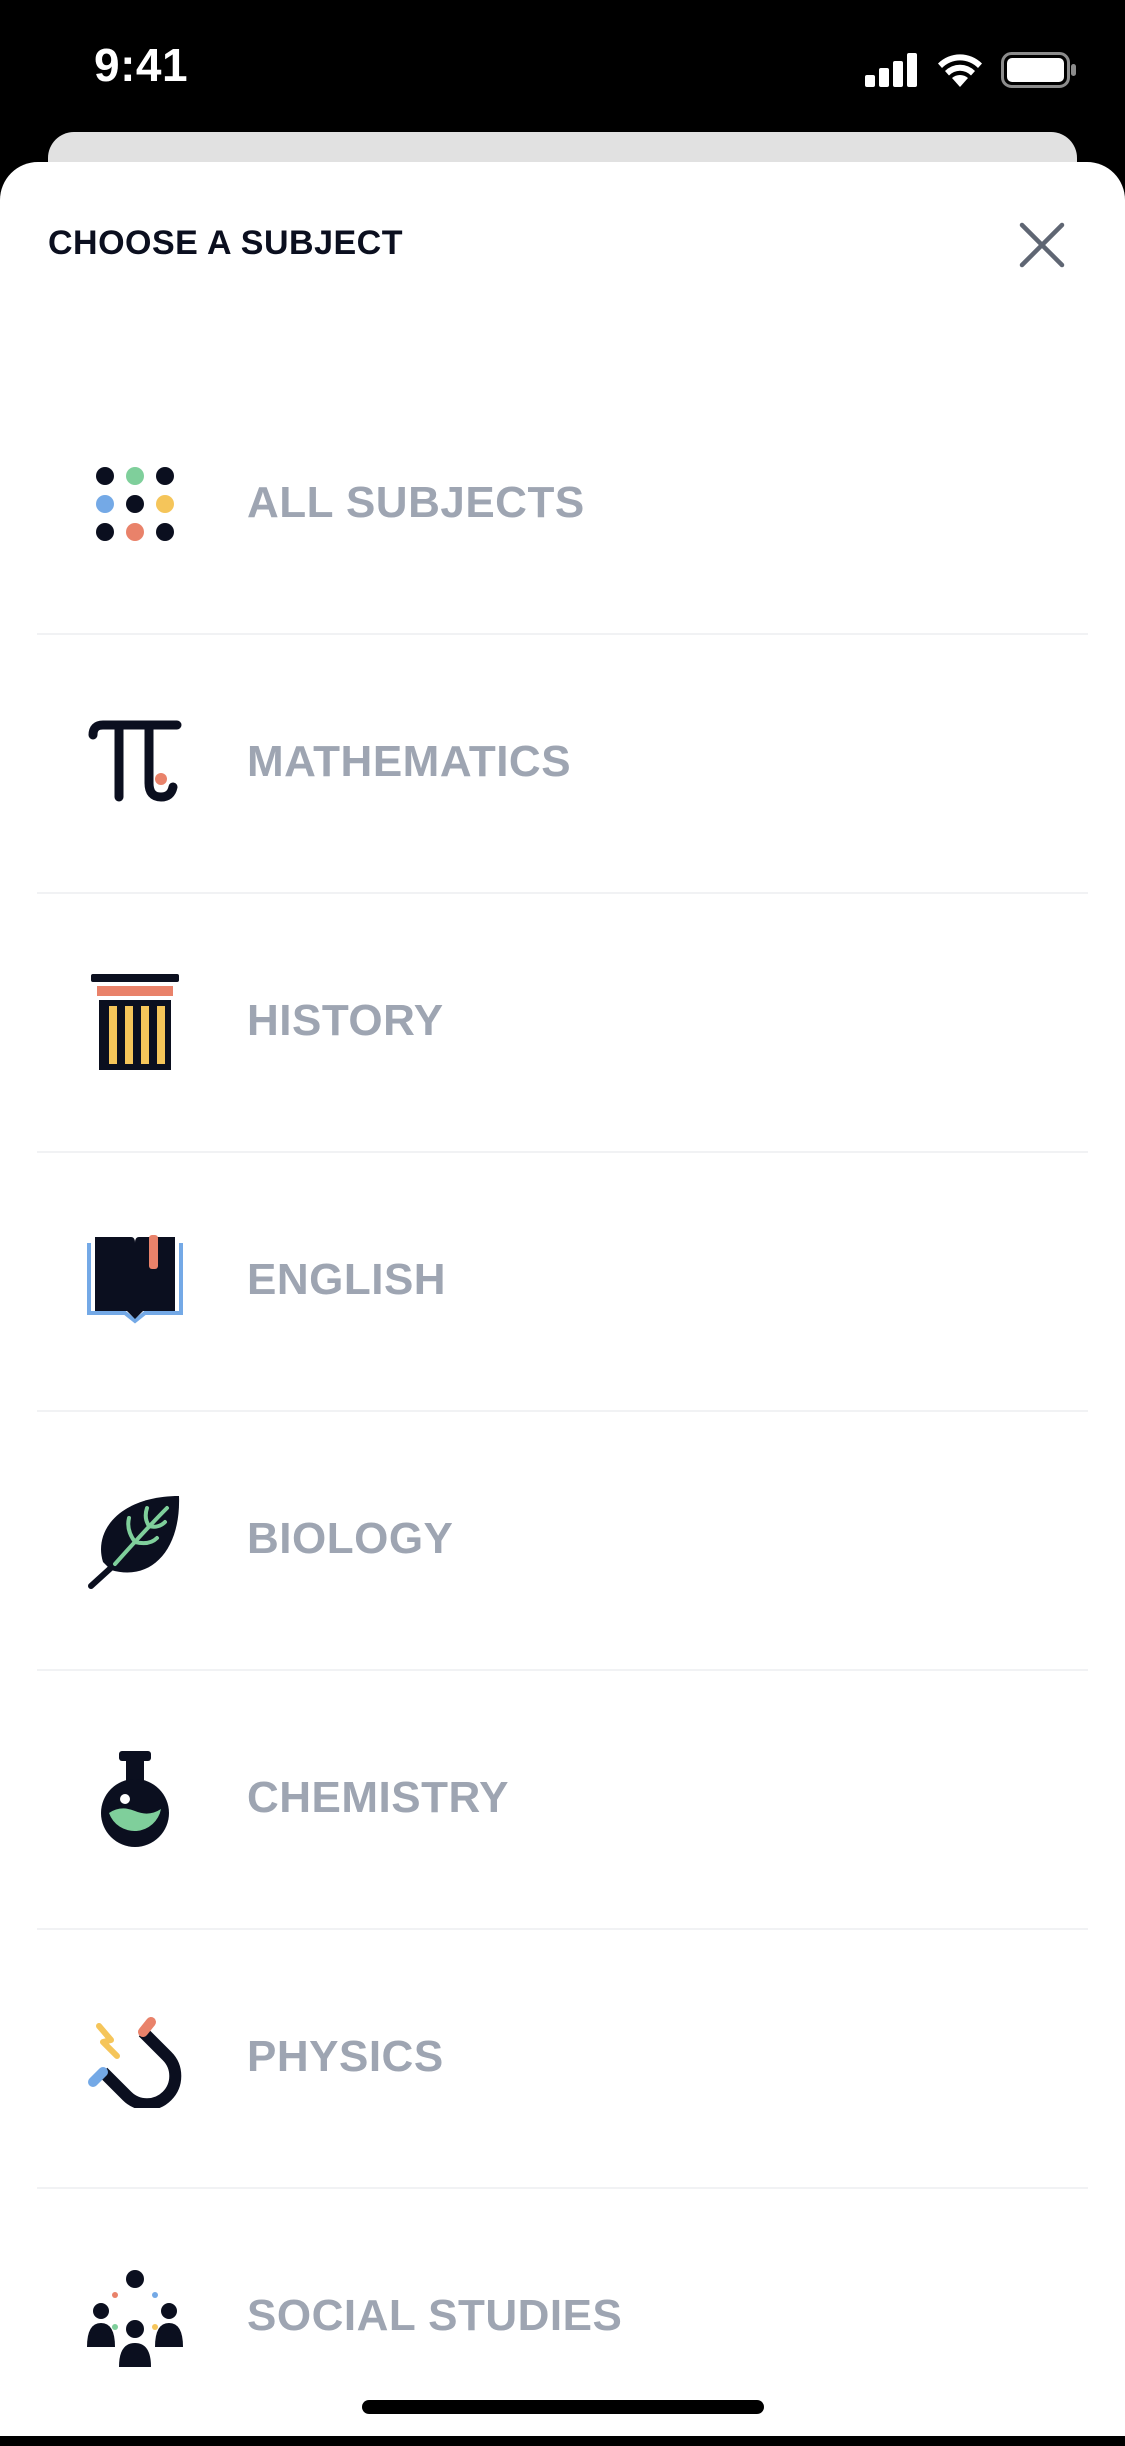 The height and width of the screenshot is (2446, 1125). I want to click on status-time: 9:41, so click(141, 65).